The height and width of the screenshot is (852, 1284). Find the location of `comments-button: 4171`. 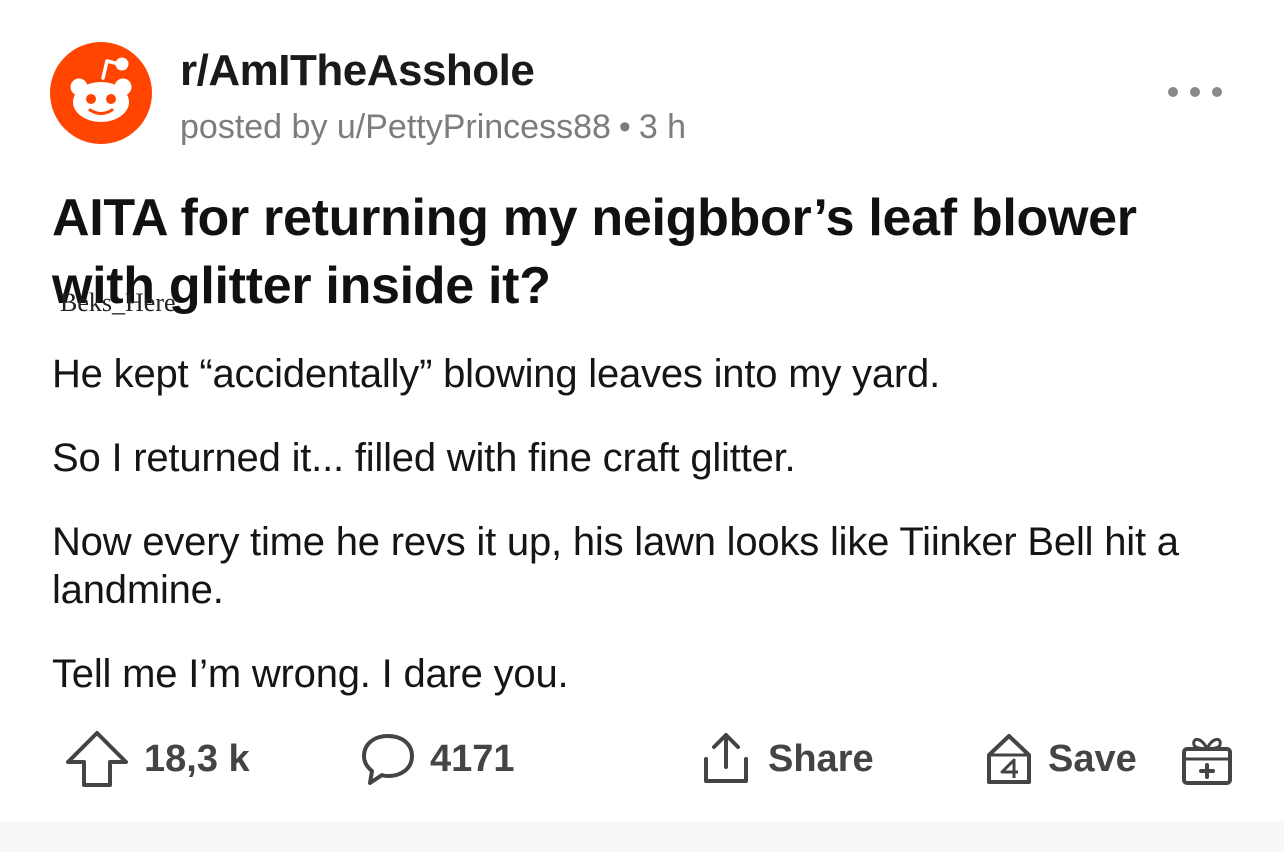

comments-button: 4171 is located at coordinates (437, 759).